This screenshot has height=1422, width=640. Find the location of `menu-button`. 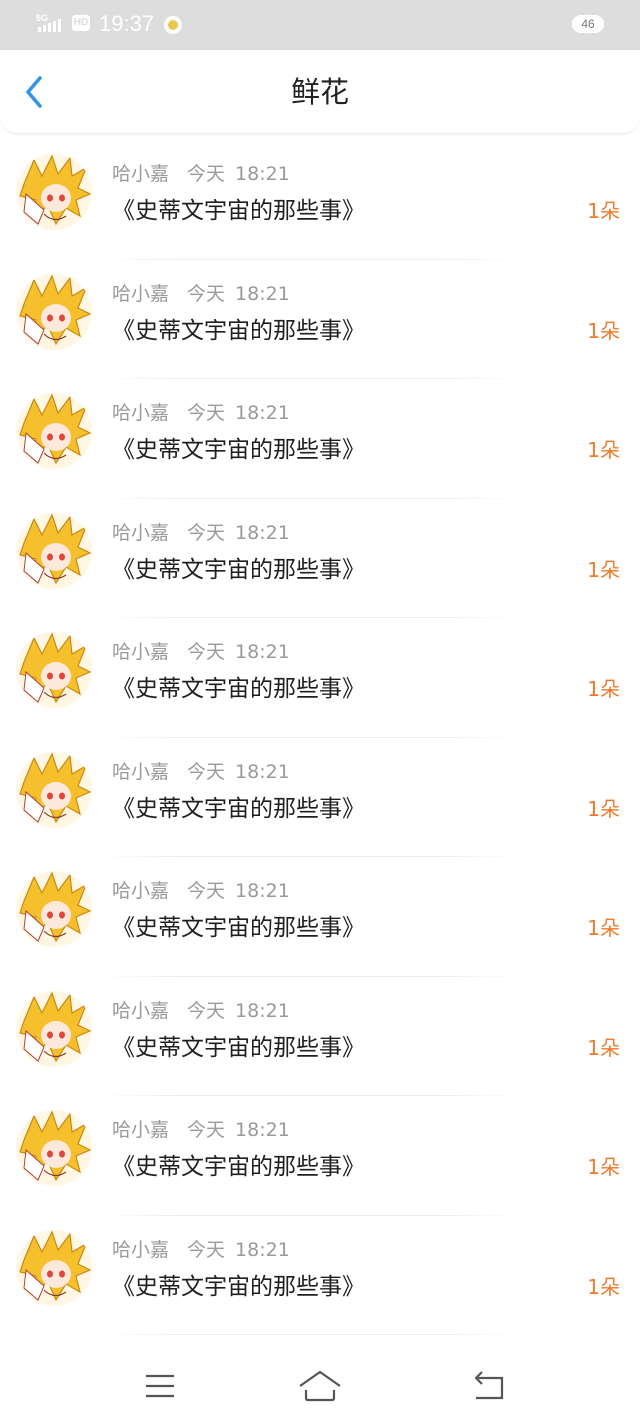

menu-button is located at coordinates (160, 1386).